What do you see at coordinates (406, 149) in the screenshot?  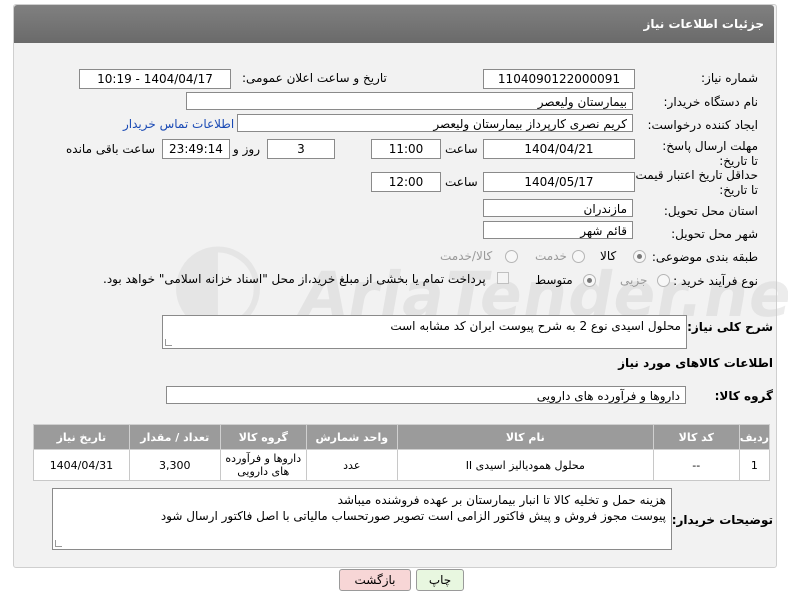 I see `deadline-time-field: 11:00` at bounding box center [406, 149].